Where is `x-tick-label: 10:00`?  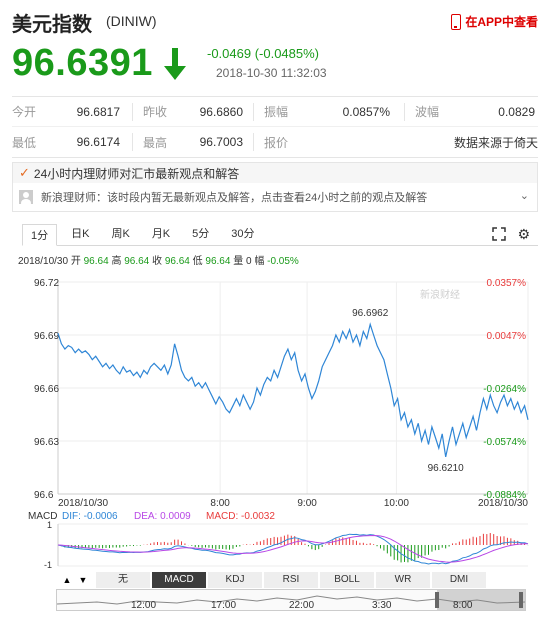 x-tick-label: 10:00 is located at coordinates (396, 503).